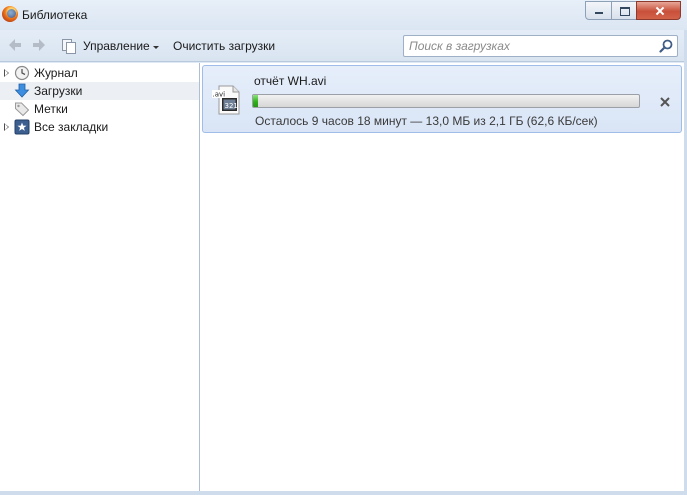 This screenshot has height=495, width=687. I want to click on manage-menu-button: Управление, so click(121, 46).